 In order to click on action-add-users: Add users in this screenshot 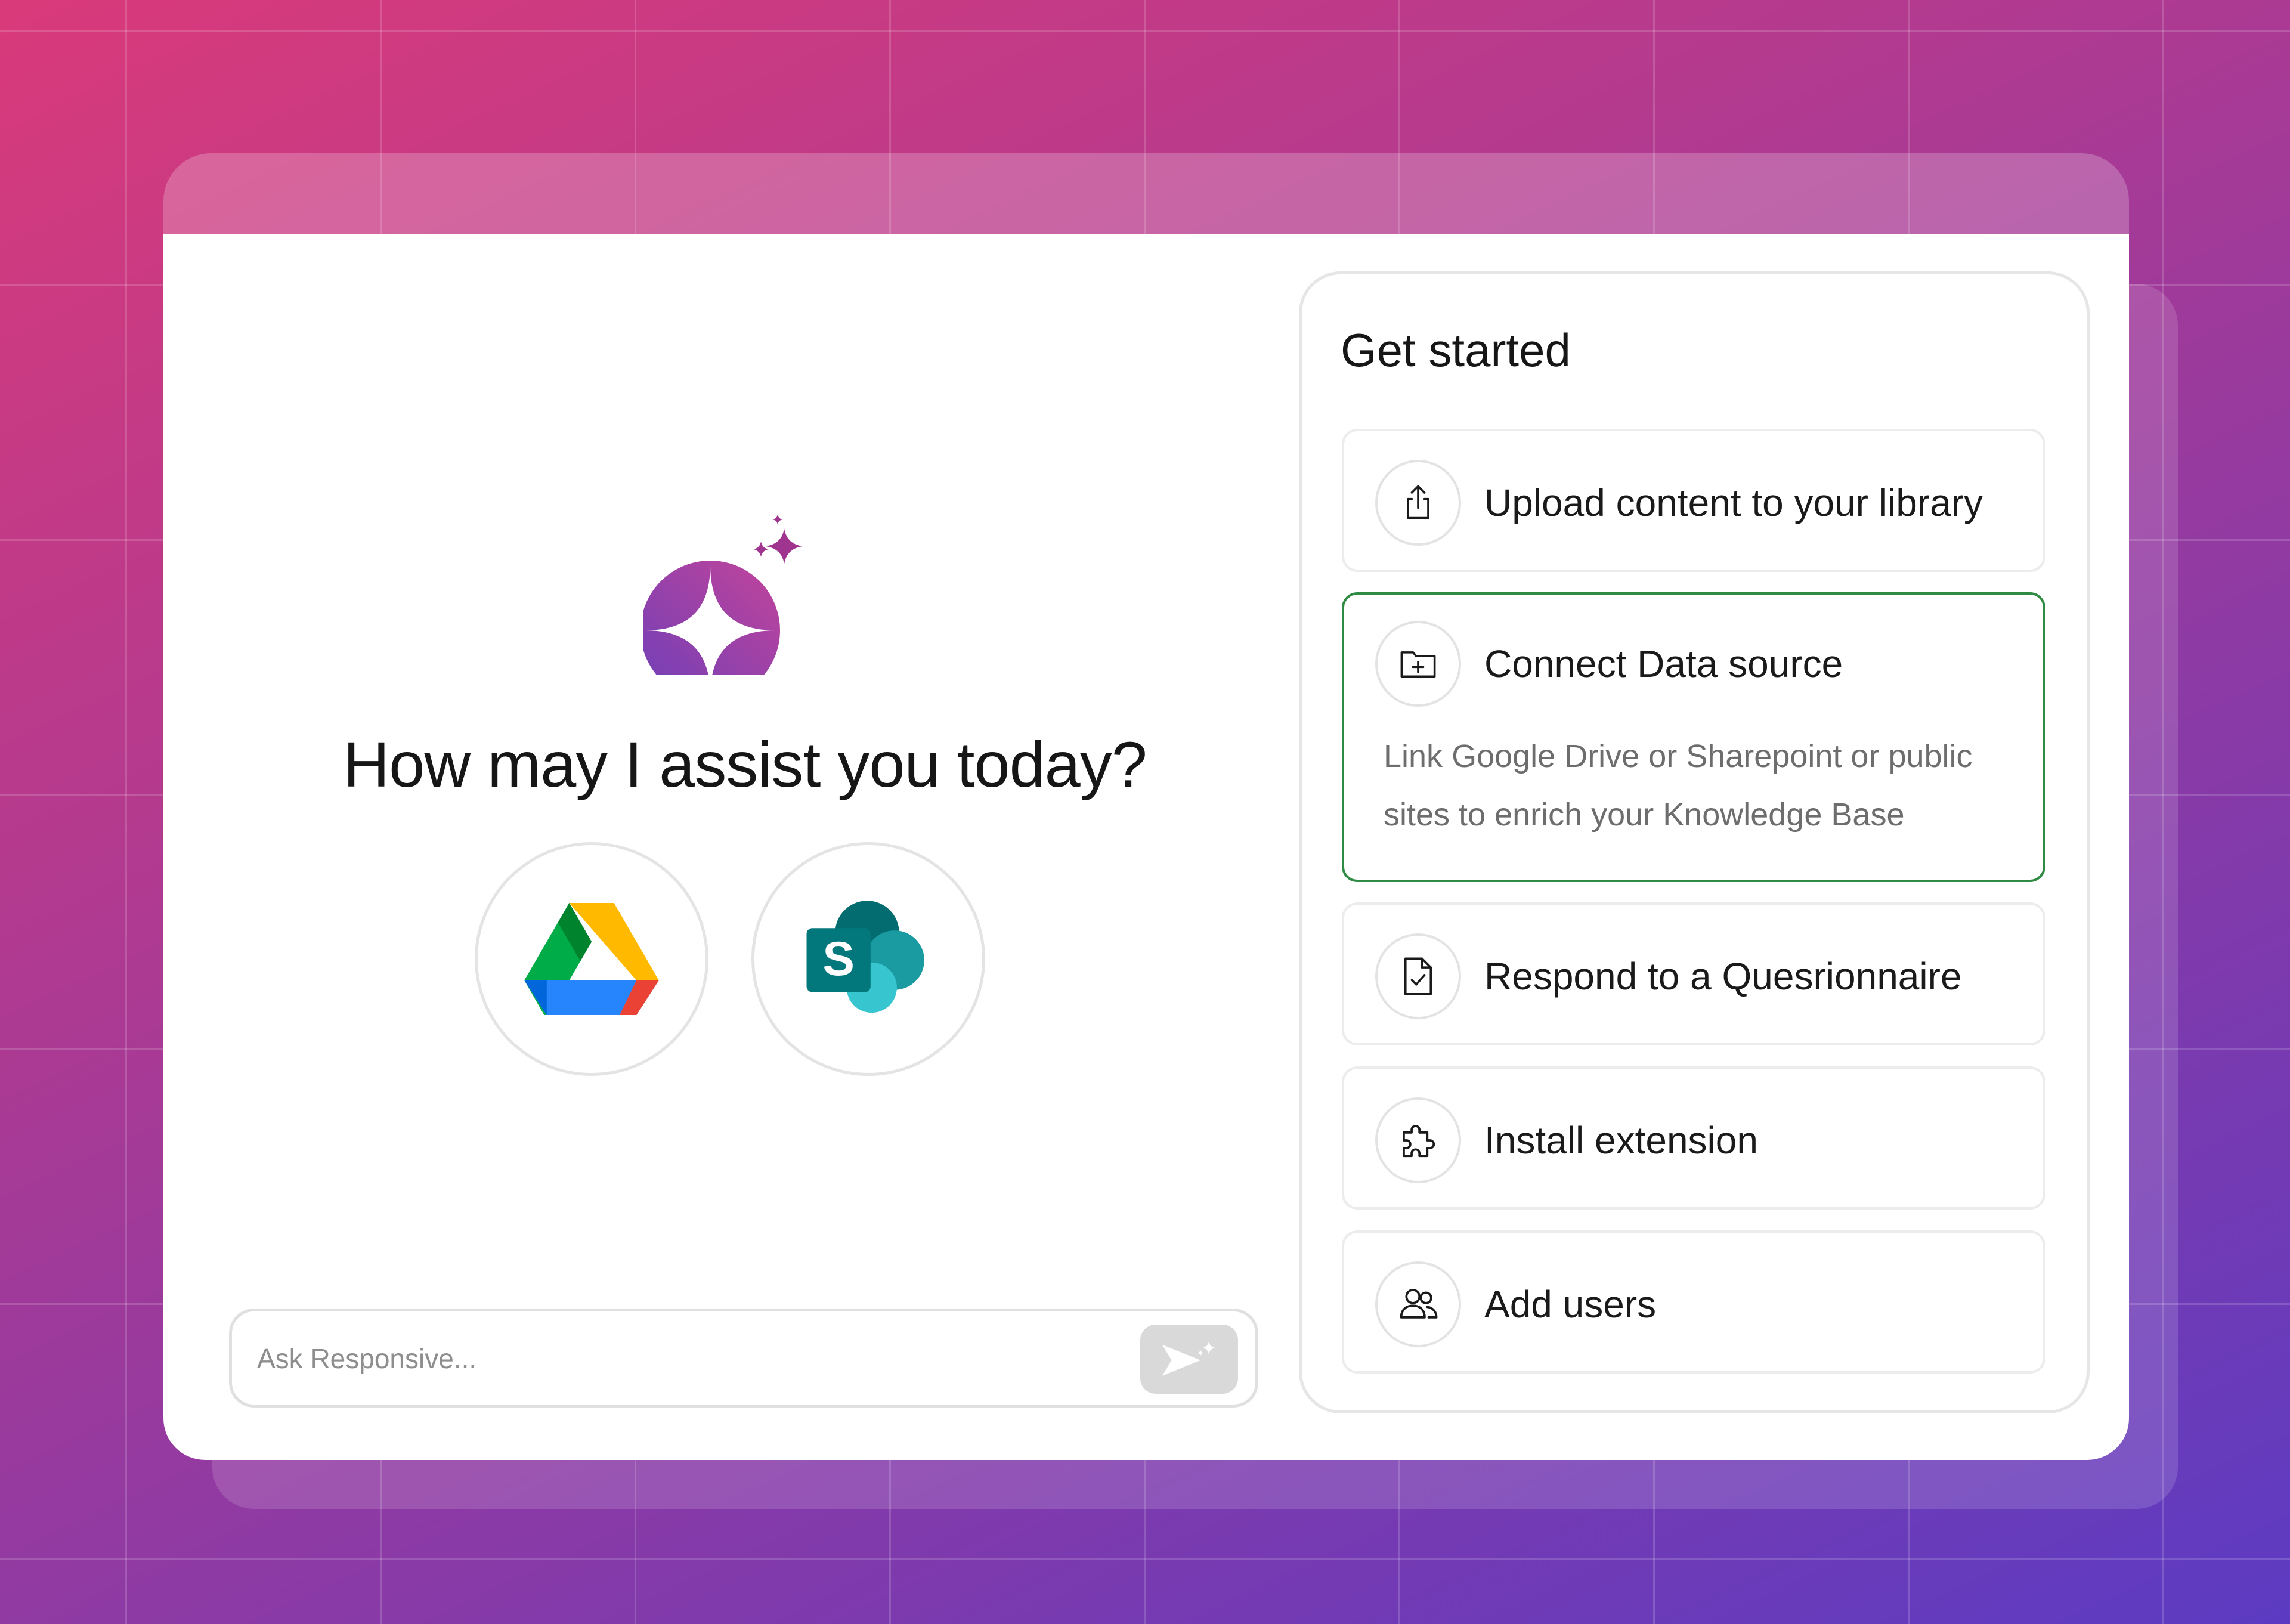, I will do `click(1693, 1302)`.